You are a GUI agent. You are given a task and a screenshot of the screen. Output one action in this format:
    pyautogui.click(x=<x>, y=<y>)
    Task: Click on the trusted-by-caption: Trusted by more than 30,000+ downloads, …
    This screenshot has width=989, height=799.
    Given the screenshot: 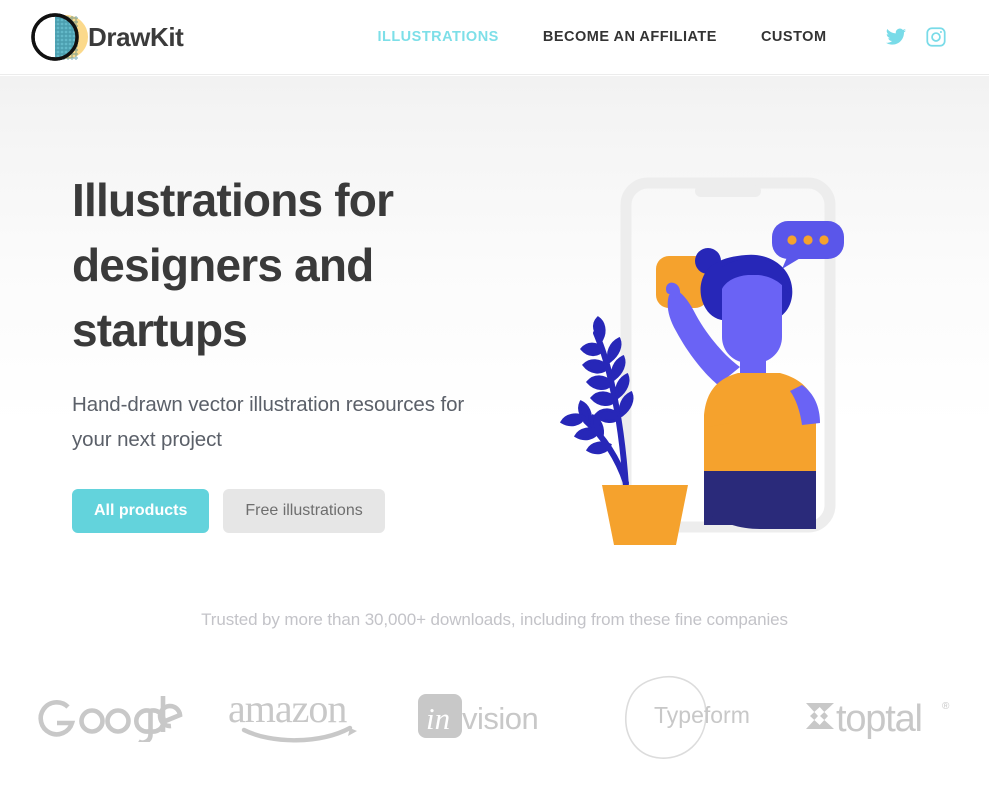 What is the action you would take?
    pyautogui.click(x=494, y=619)
    